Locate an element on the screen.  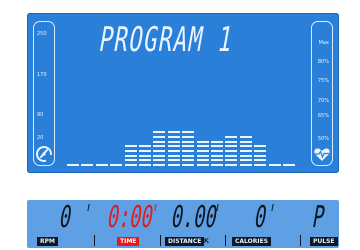
scale-label-65: 65% is located at coordinates (323, 116).